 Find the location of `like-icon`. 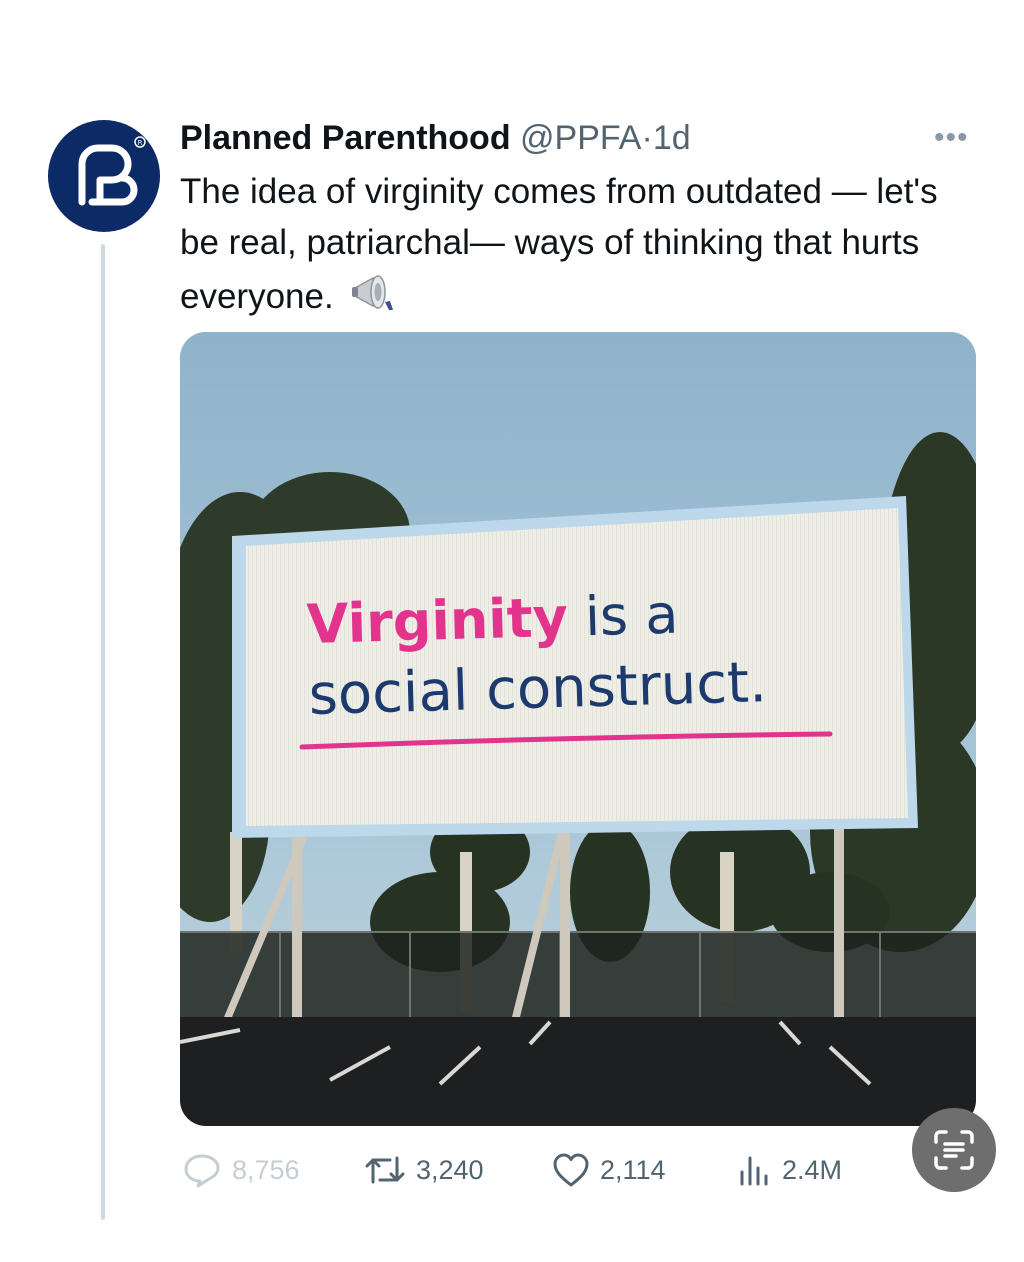

like-icon is located at coordinates (571, 1170).